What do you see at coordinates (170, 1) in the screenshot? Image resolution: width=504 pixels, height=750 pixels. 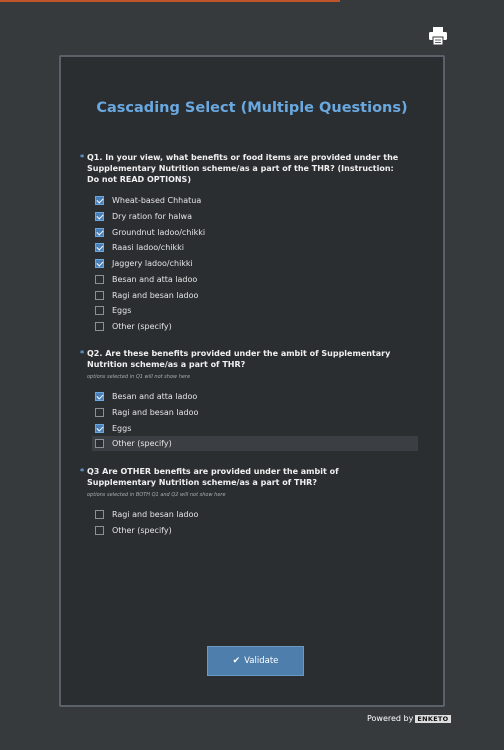 I see `top-accent-line` at bounding box center [170, 1].